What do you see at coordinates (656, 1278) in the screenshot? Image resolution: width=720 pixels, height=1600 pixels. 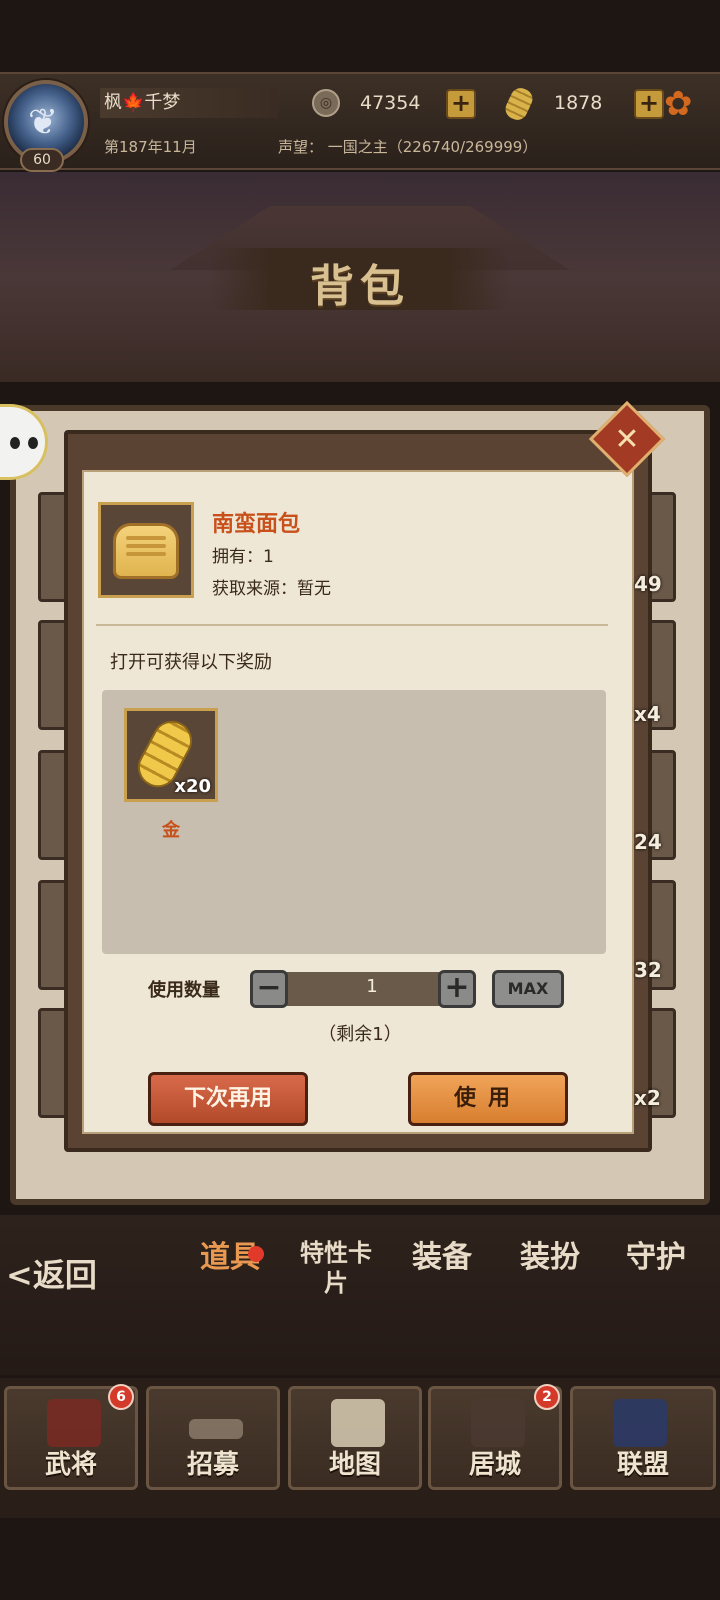 I see `tab-guardian: 守护` at bounding box center [656, 1278].